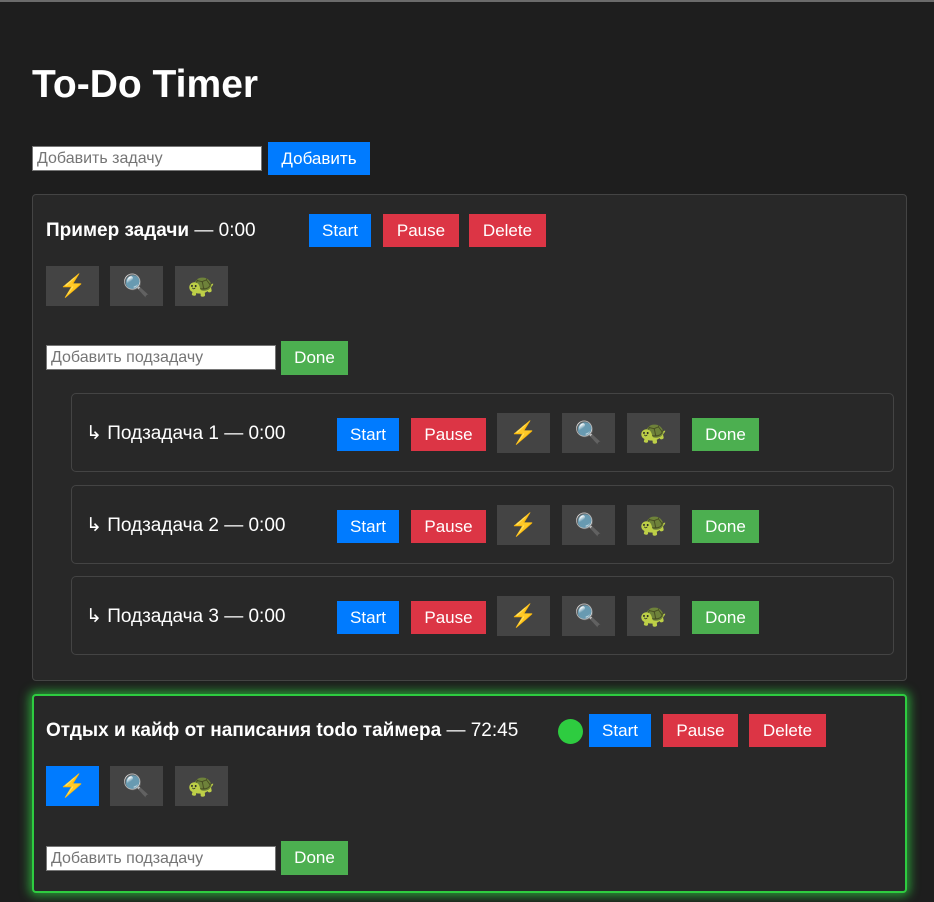 The width and height of the screenshot is (934, 902). Describe the element at coordinates (147, 158) in the screenshot. I see `new-task-input` at that location.